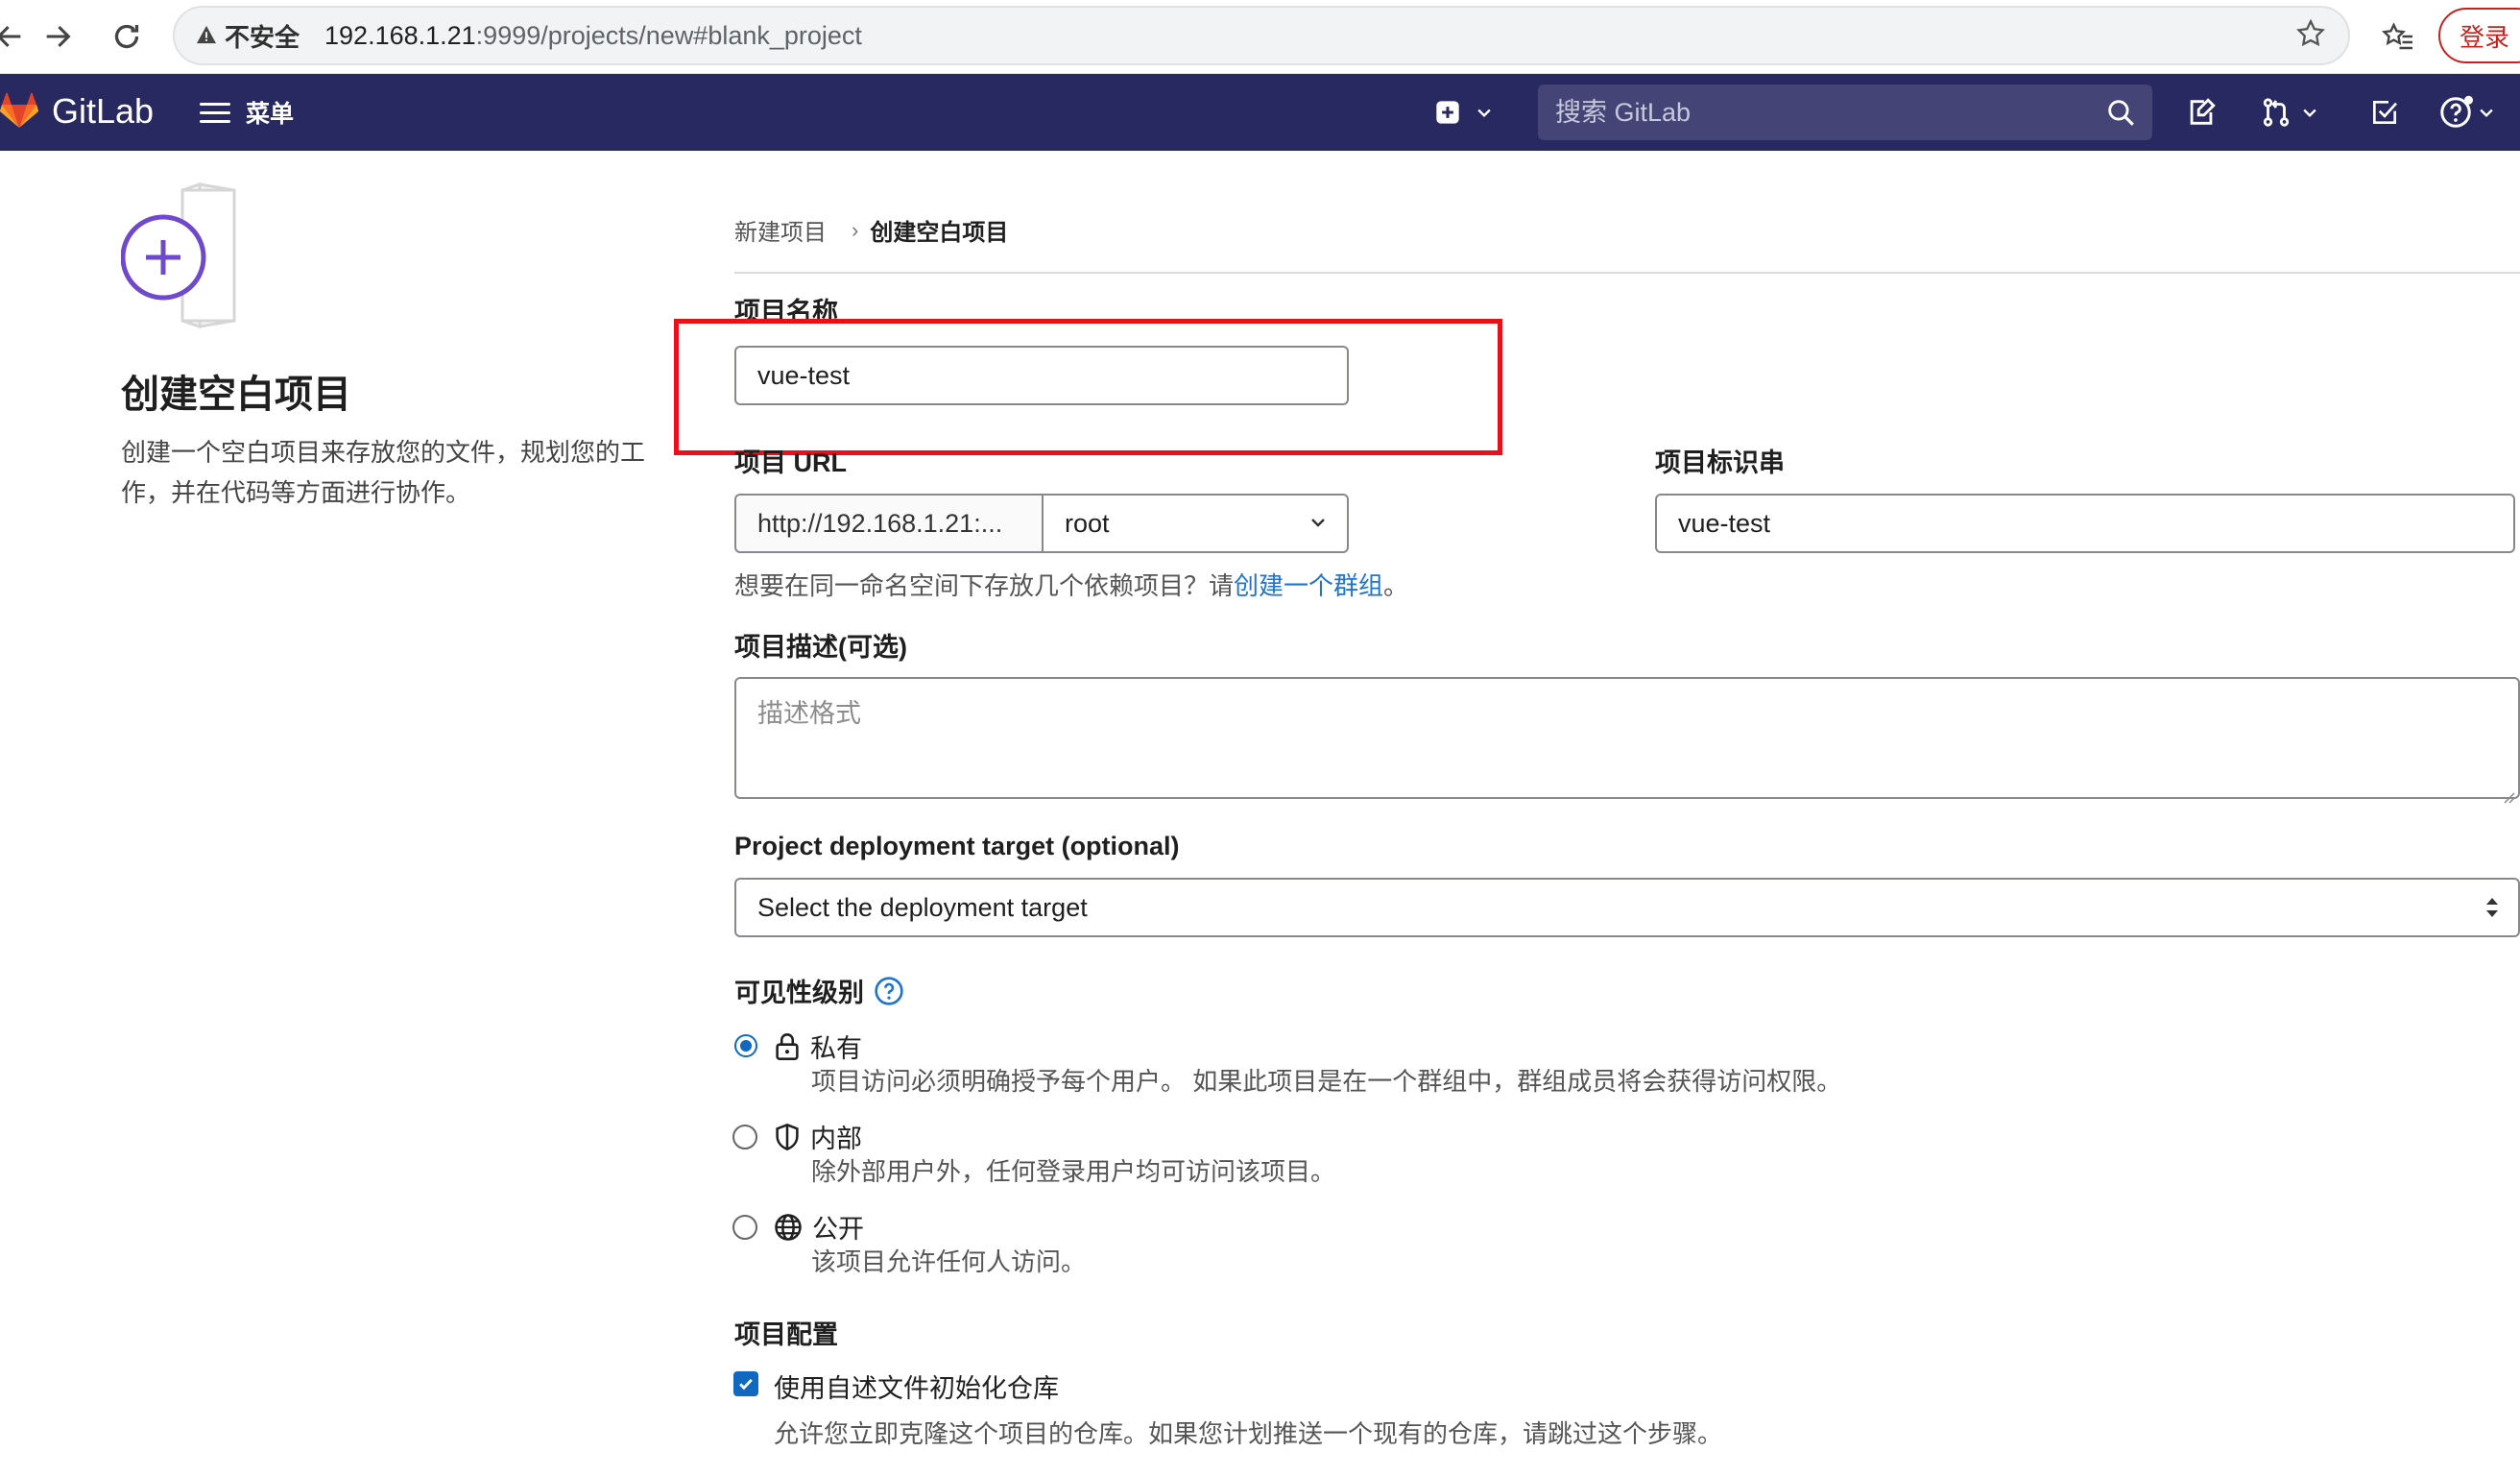 The height and width of the screenshot is (1476, 2520). What do you see at coordinates (197, 259) in the screenshot?
I see `blank-project-illustration-icon` at bounding box center [197, 259].